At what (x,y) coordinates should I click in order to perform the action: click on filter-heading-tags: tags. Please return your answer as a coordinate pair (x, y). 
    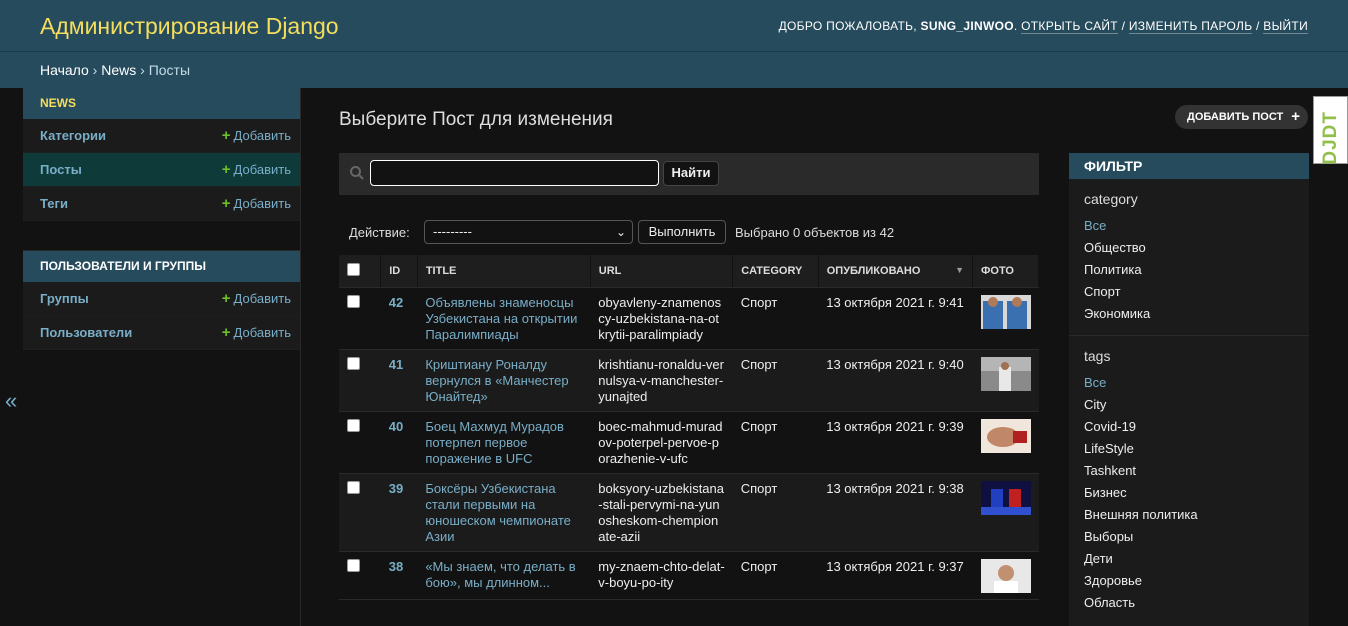
    Looking at the image, I should click on (1097, 356).